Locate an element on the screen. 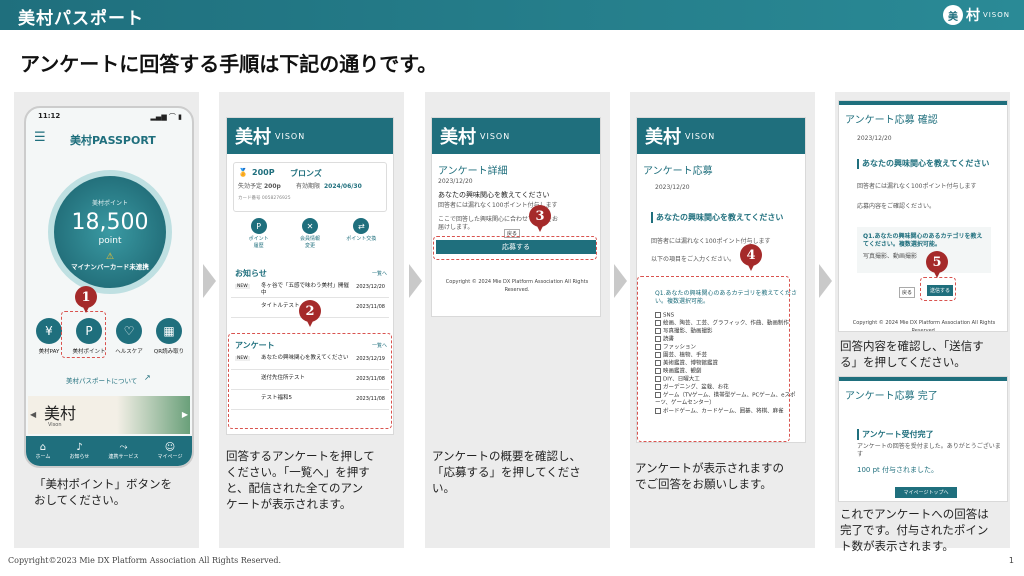 This screenshot has height=576, width=1024. step-marker-1: 1 is located at coordinates (86, 299).